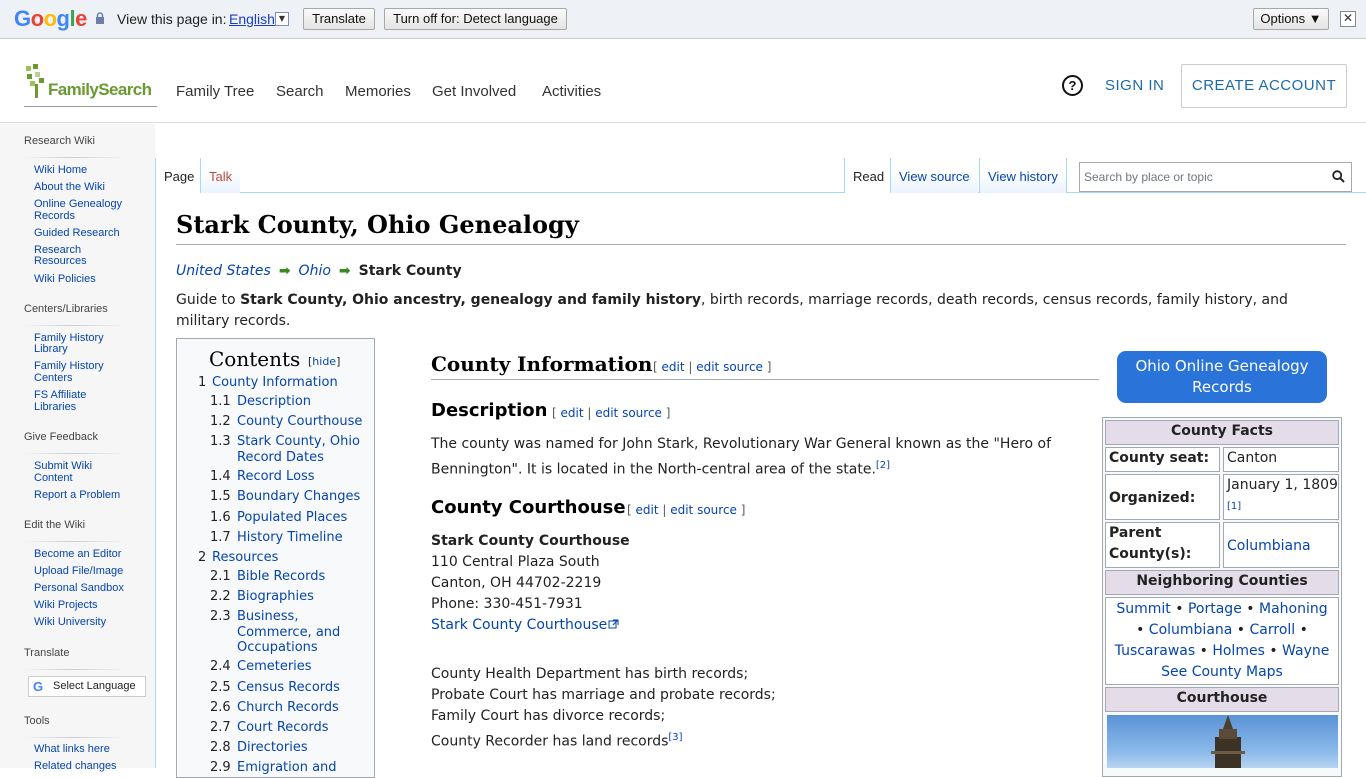 Image resolution: width=1366 pixels, height=778 pixels. I want to click on sidebar-item-fh-library: Library, so click(89, 349).